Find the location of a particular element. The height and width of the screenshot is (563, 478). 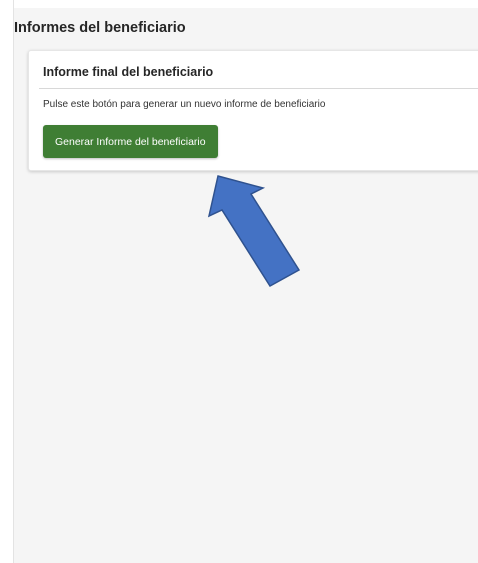

card-title: Informe final del beneficiario is located at coordinates (128, 72).